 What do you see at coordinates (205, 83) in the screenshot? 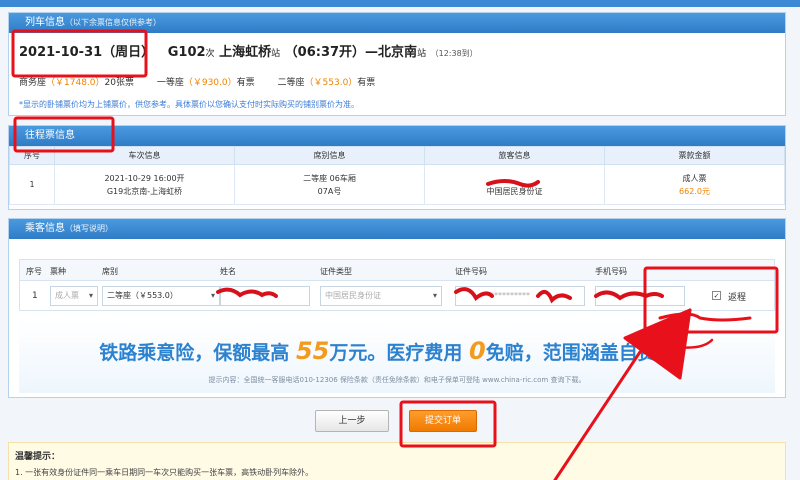
I see `seat-first: 一等座（￥930.0）有票` at bounding box center [205, 83].